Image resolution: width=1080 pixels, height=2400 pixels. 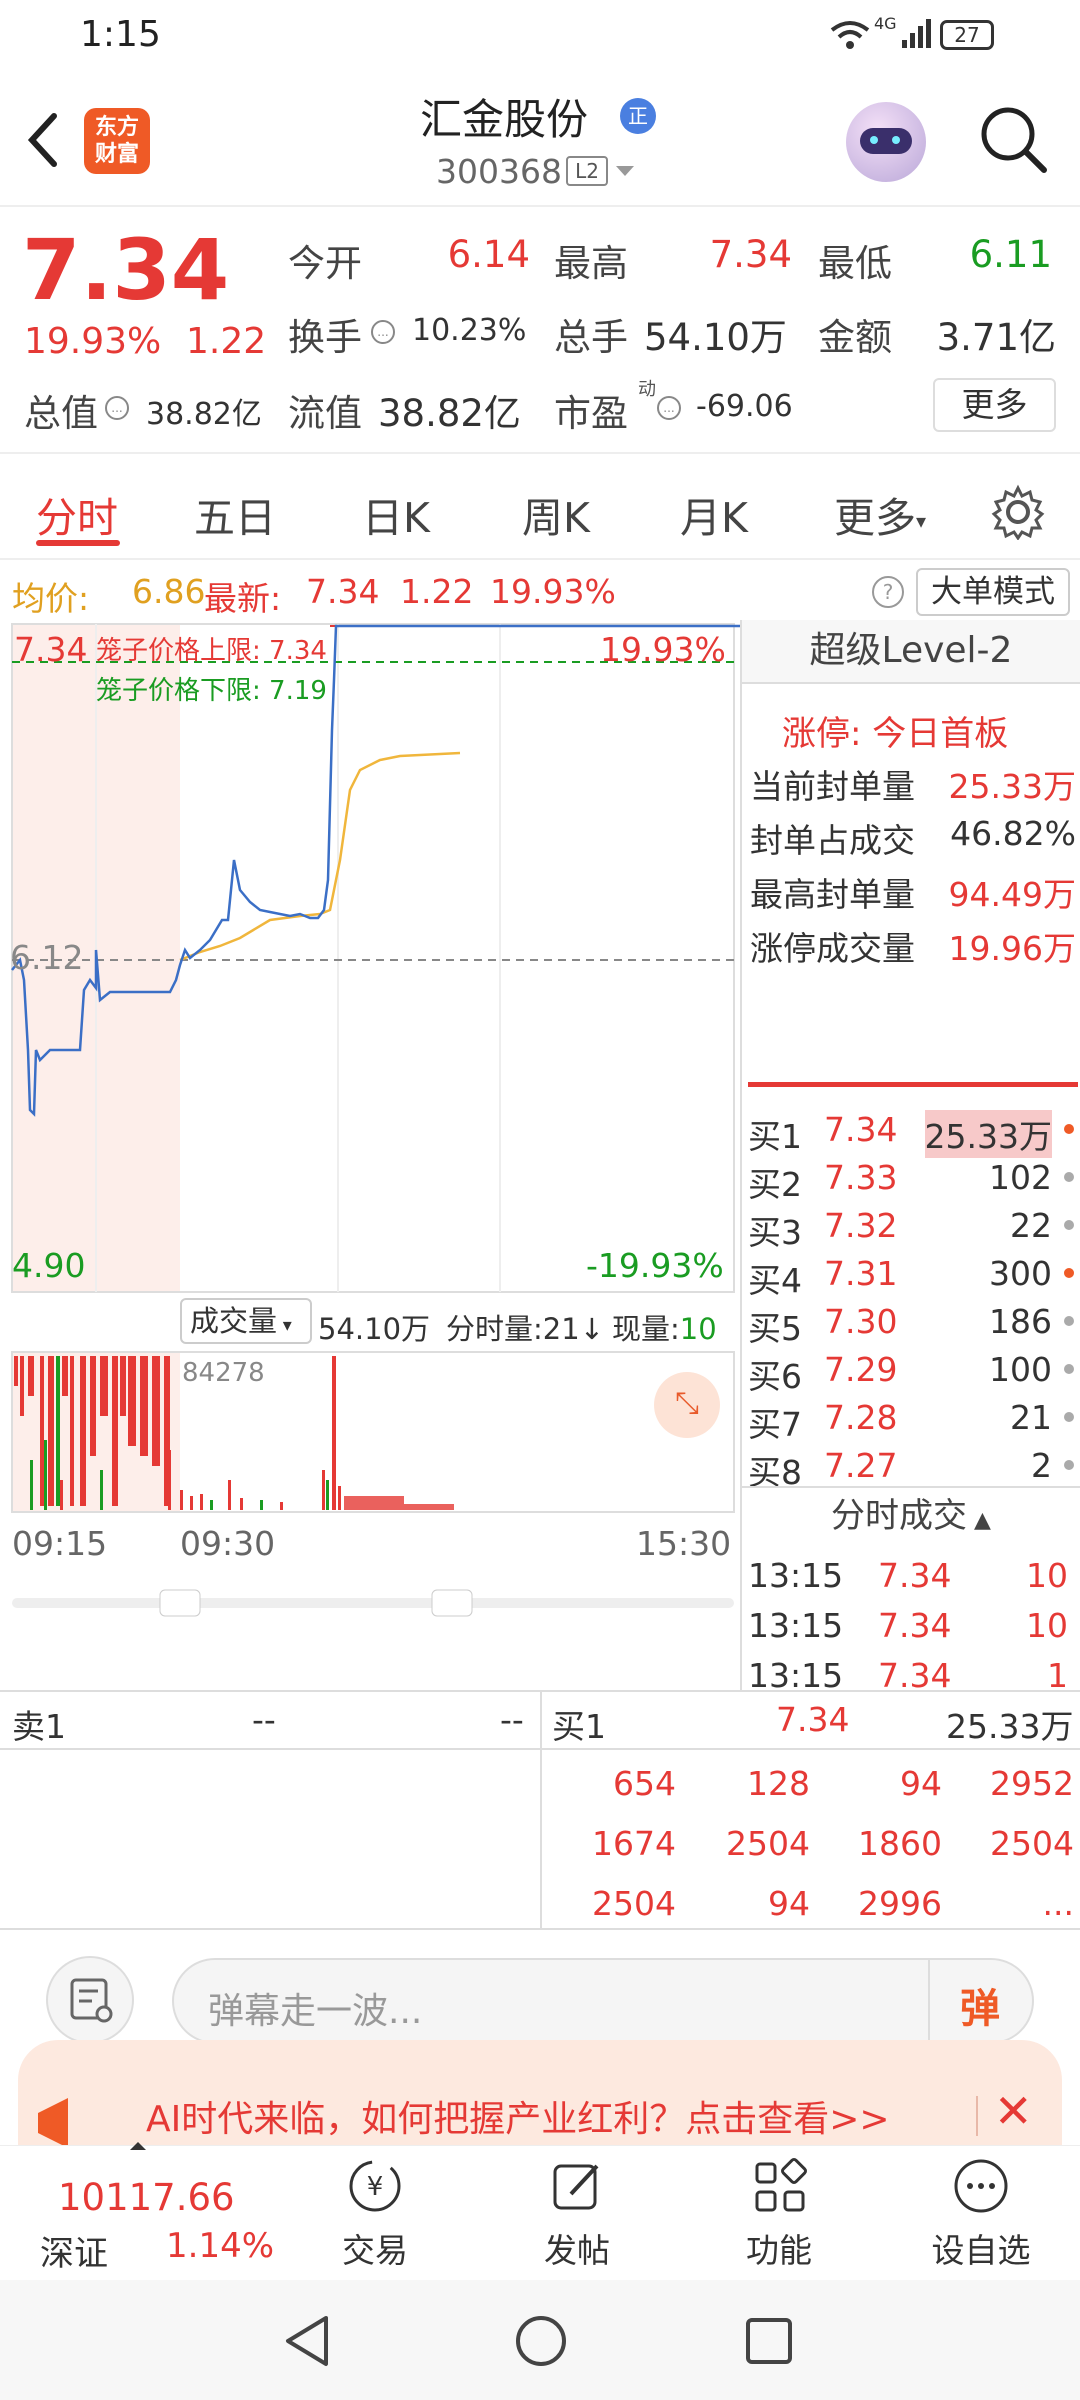 What do you see at coordinates (663, 649) in the screenshot?
I see `chart-top-percent: 19.93%` at bounding box center [663, 649].